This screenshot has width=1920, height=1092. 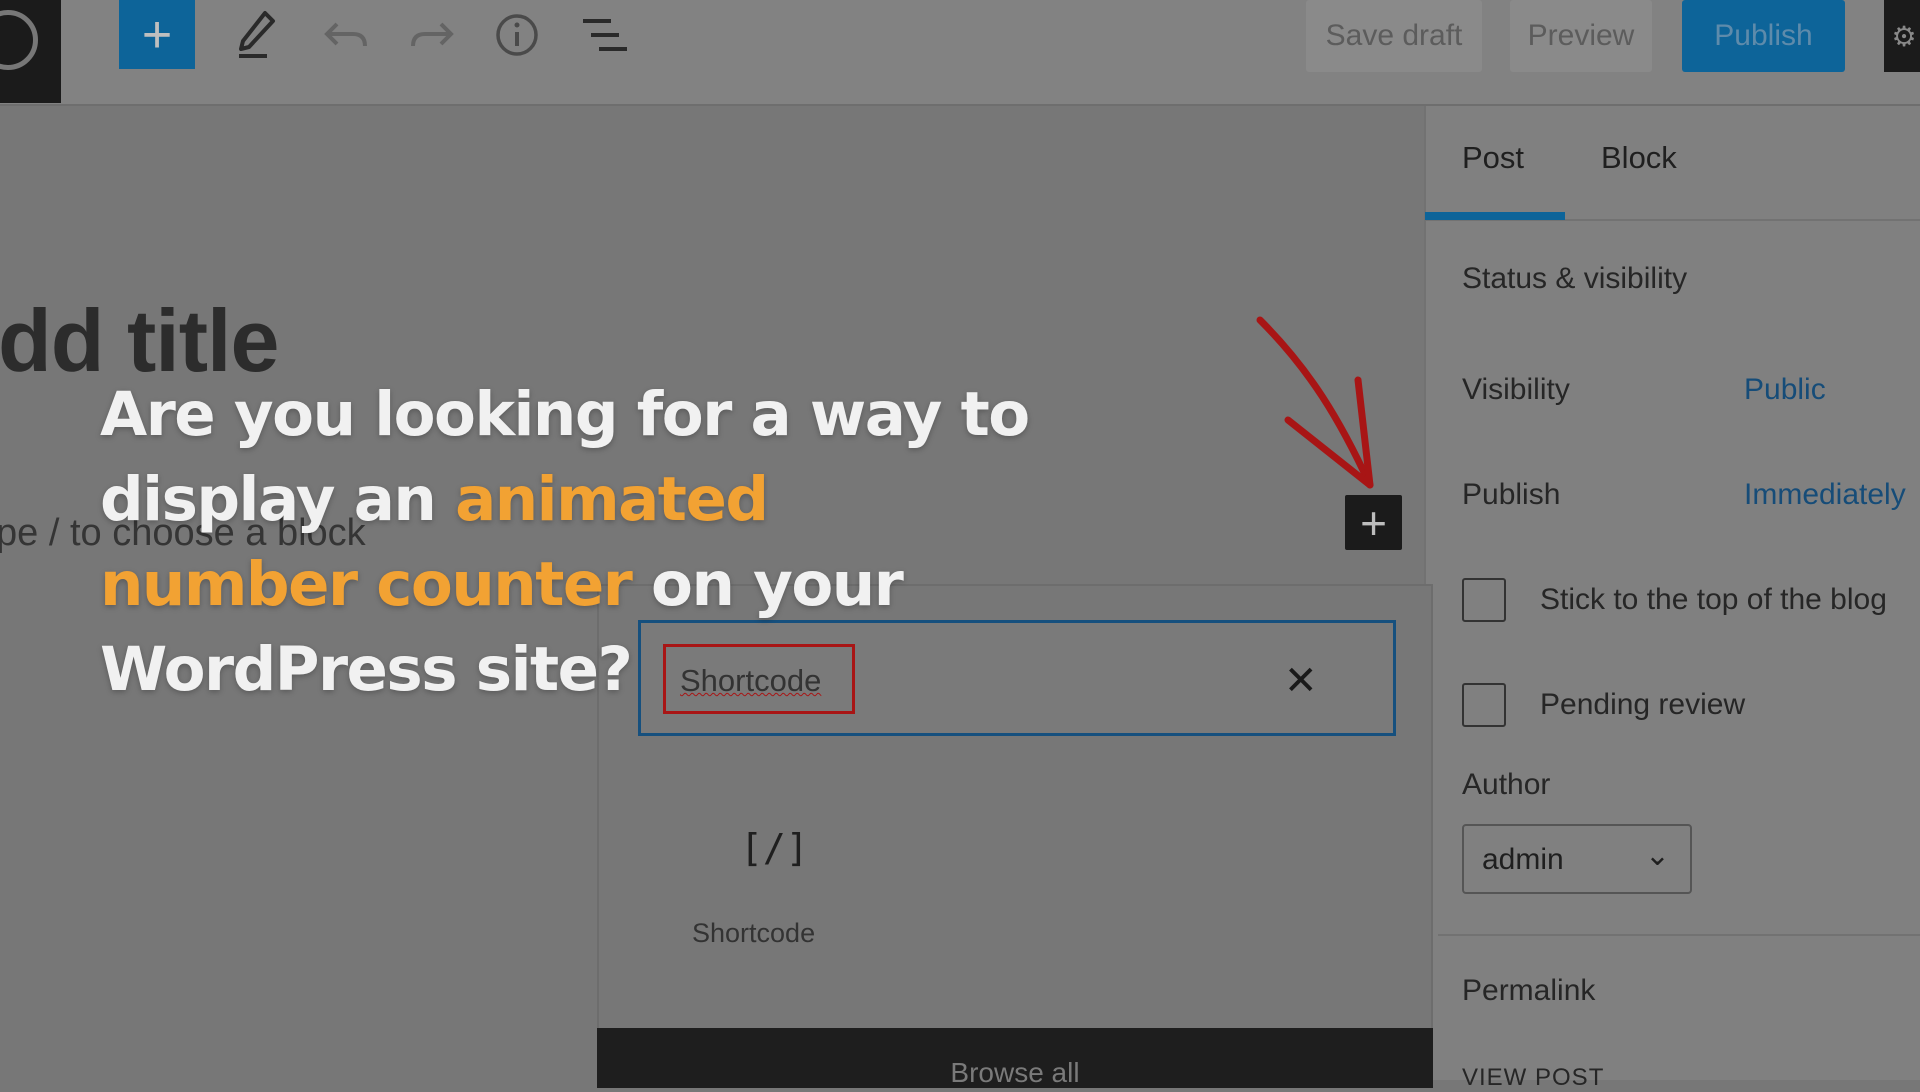 What do you see at coordinates (774, 848) in the screenshot?
I see `shortcode-icon: [/]` at bounding box center [774, 848].